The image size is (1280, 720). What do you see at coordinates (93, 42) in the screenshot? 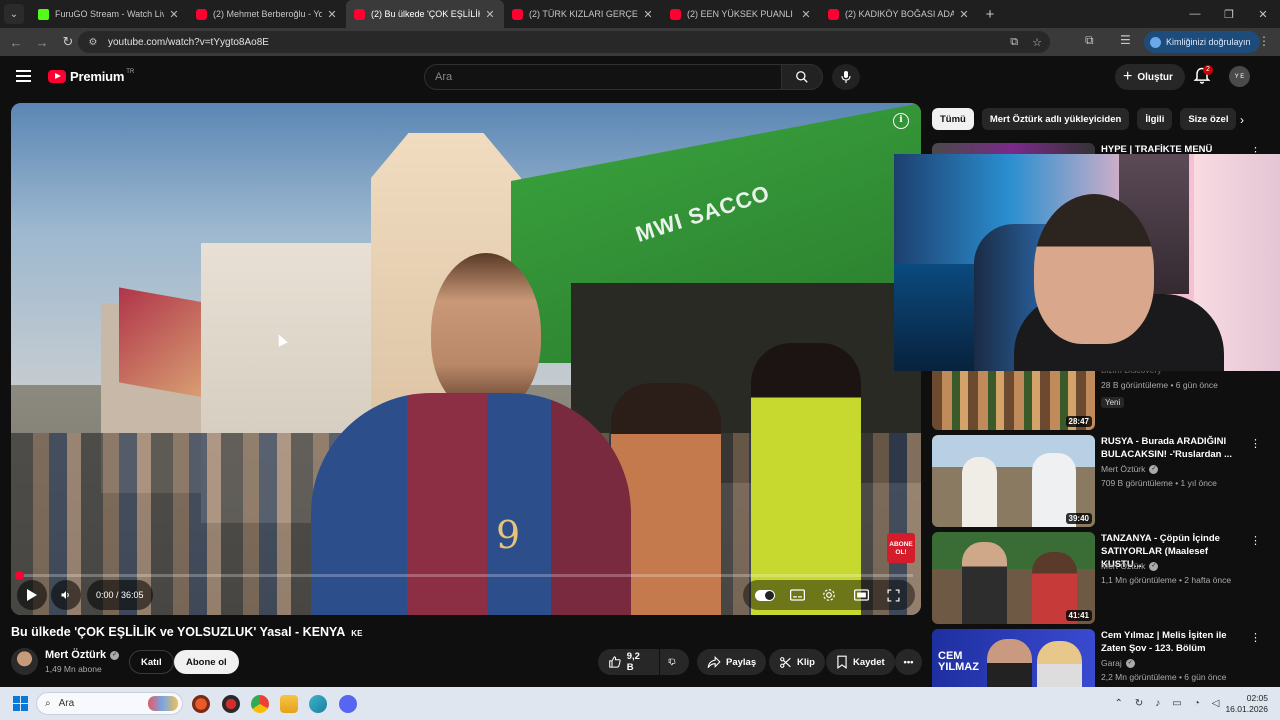
I see `site-info-icon: ⚙` at bounding box center [93, 42].